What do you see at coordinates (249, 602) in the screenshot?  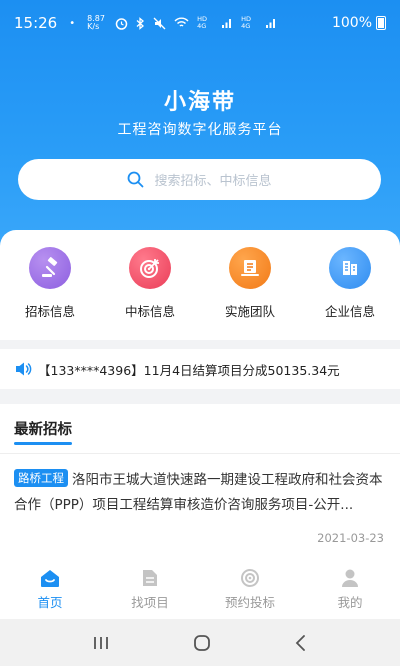 I see `tab-label: 预约投标` at bounding box center [249, 602].